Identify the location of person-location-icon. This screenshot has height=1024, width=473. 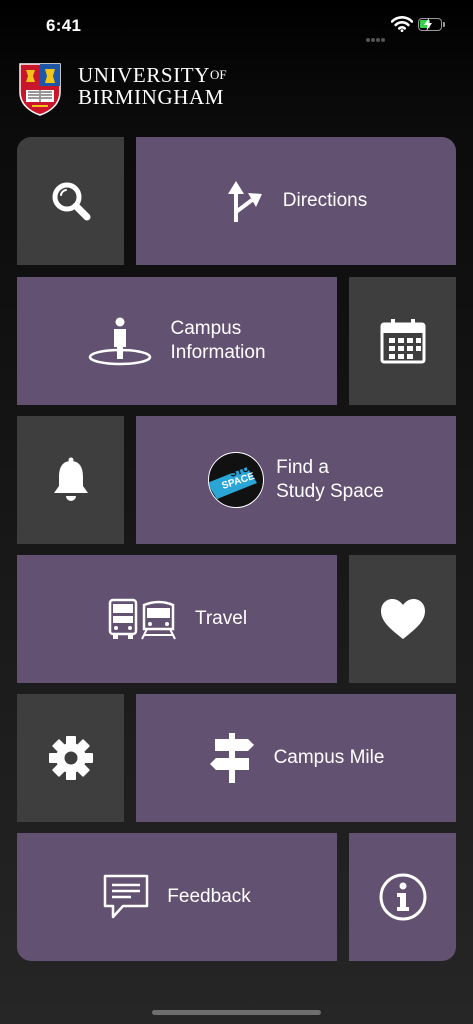
(120, 341).